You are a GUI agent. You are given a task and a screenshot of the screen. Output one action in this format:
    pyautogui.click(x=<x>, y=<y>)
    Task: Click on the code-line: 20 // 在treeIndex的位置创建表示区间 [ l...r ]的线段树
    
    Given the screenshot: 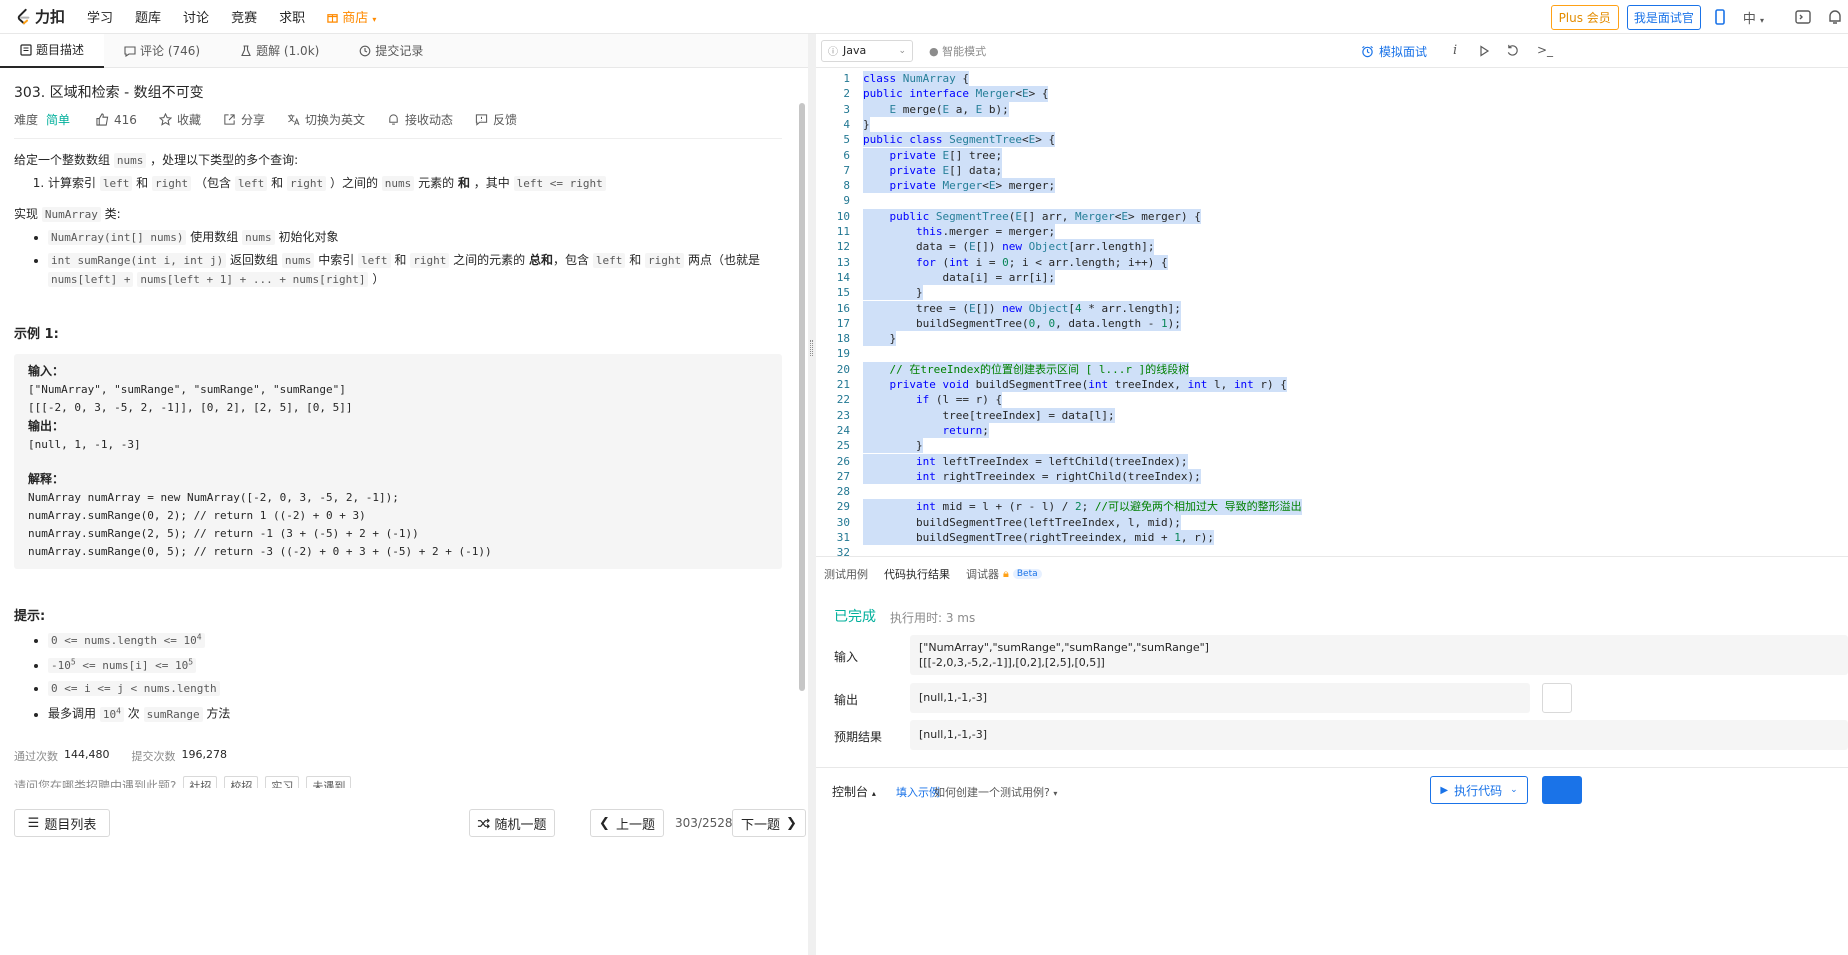 What is the action you would take?
    pyautogui.click(x=1332, y=369)
    